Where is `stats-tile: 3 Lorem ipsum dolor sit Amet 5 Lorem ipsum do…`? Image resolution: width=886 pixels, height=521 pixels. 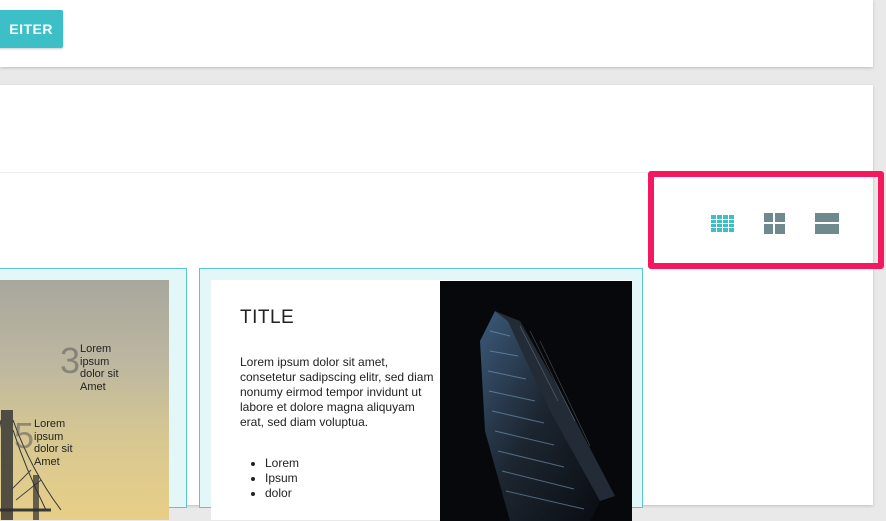
stats-tile: 3 Lorem ipsum dolor sit Amet 5 Lorem ipsum do… is located at coordinates (93, 394).